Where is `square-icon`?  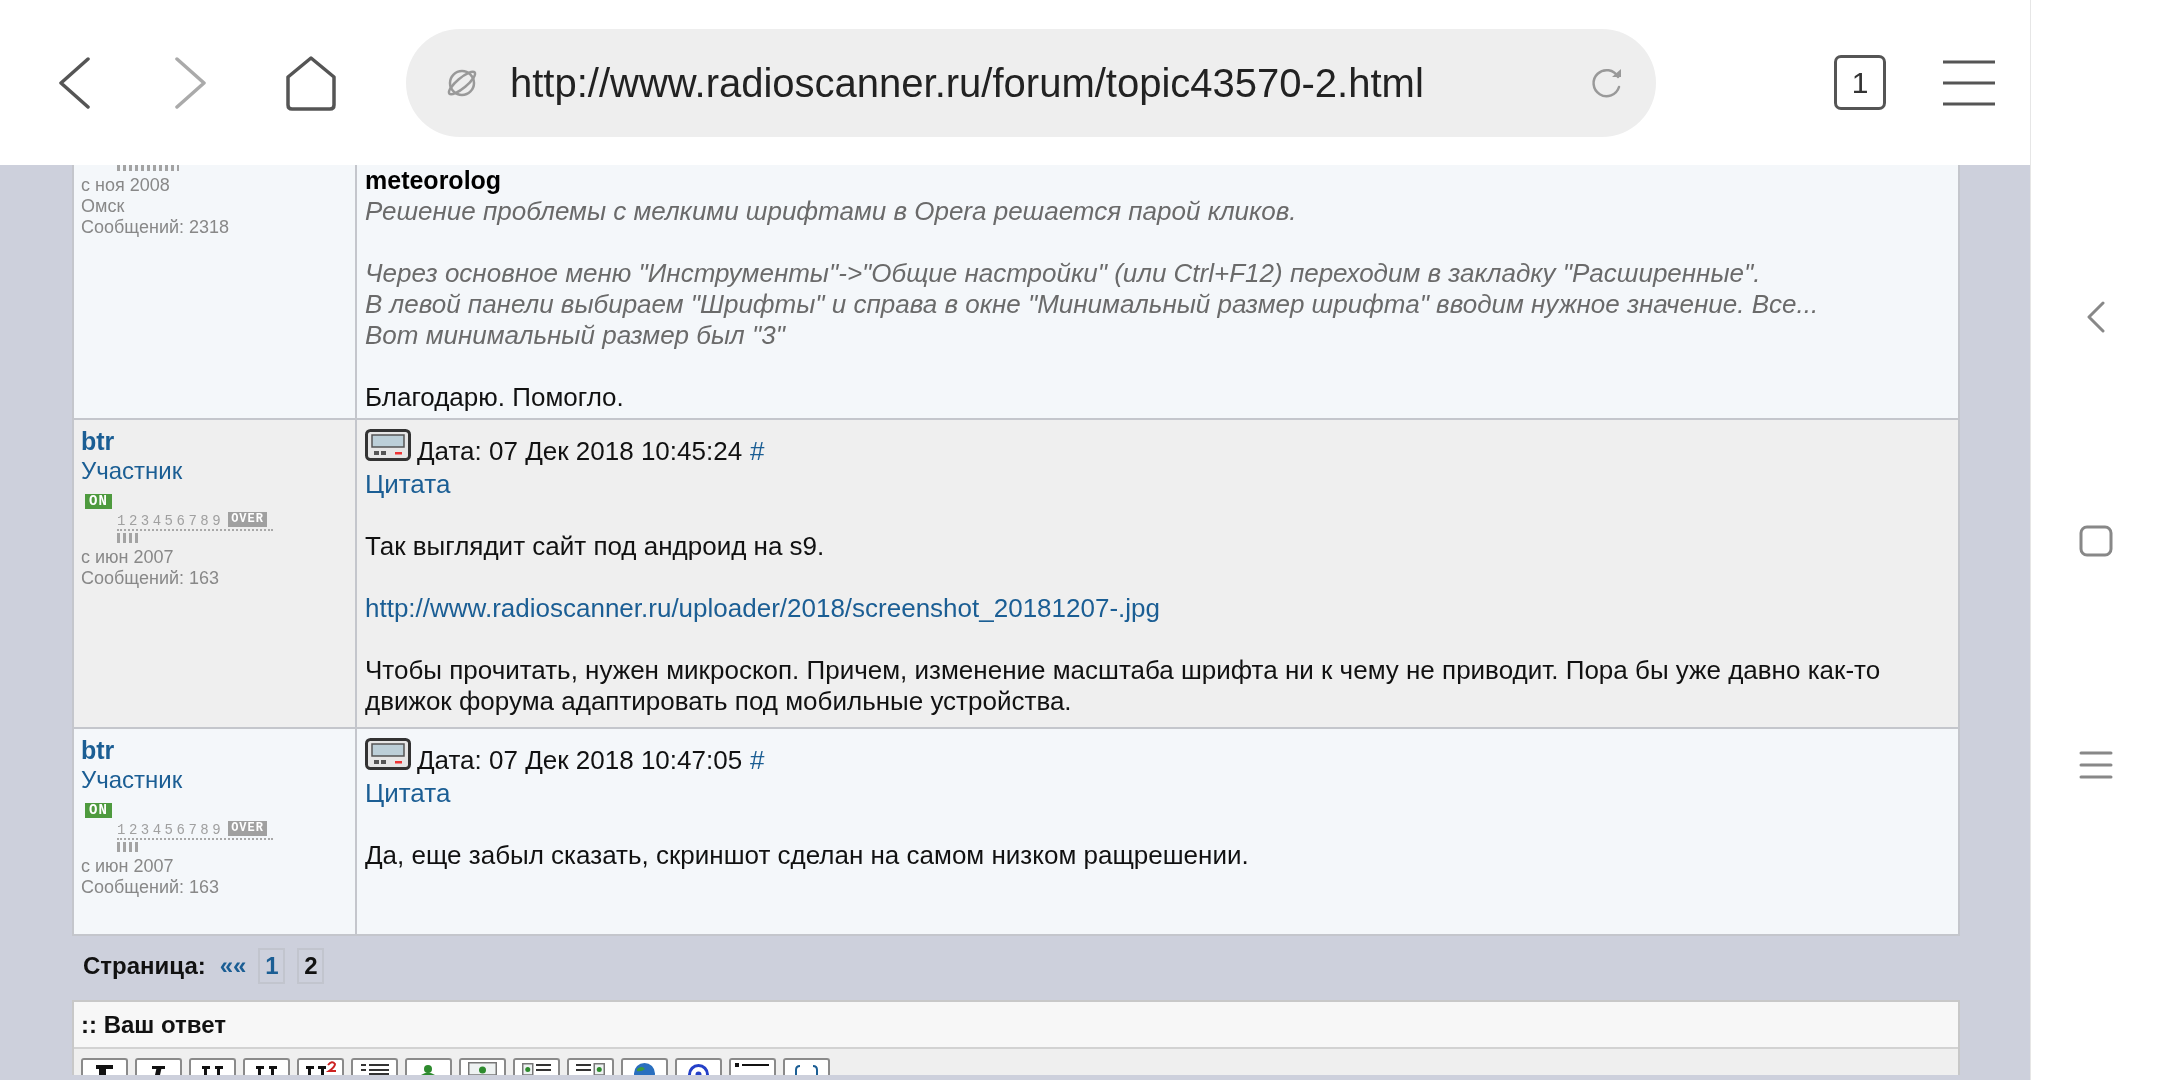
square-icon is located at coordinates (2095, 541).